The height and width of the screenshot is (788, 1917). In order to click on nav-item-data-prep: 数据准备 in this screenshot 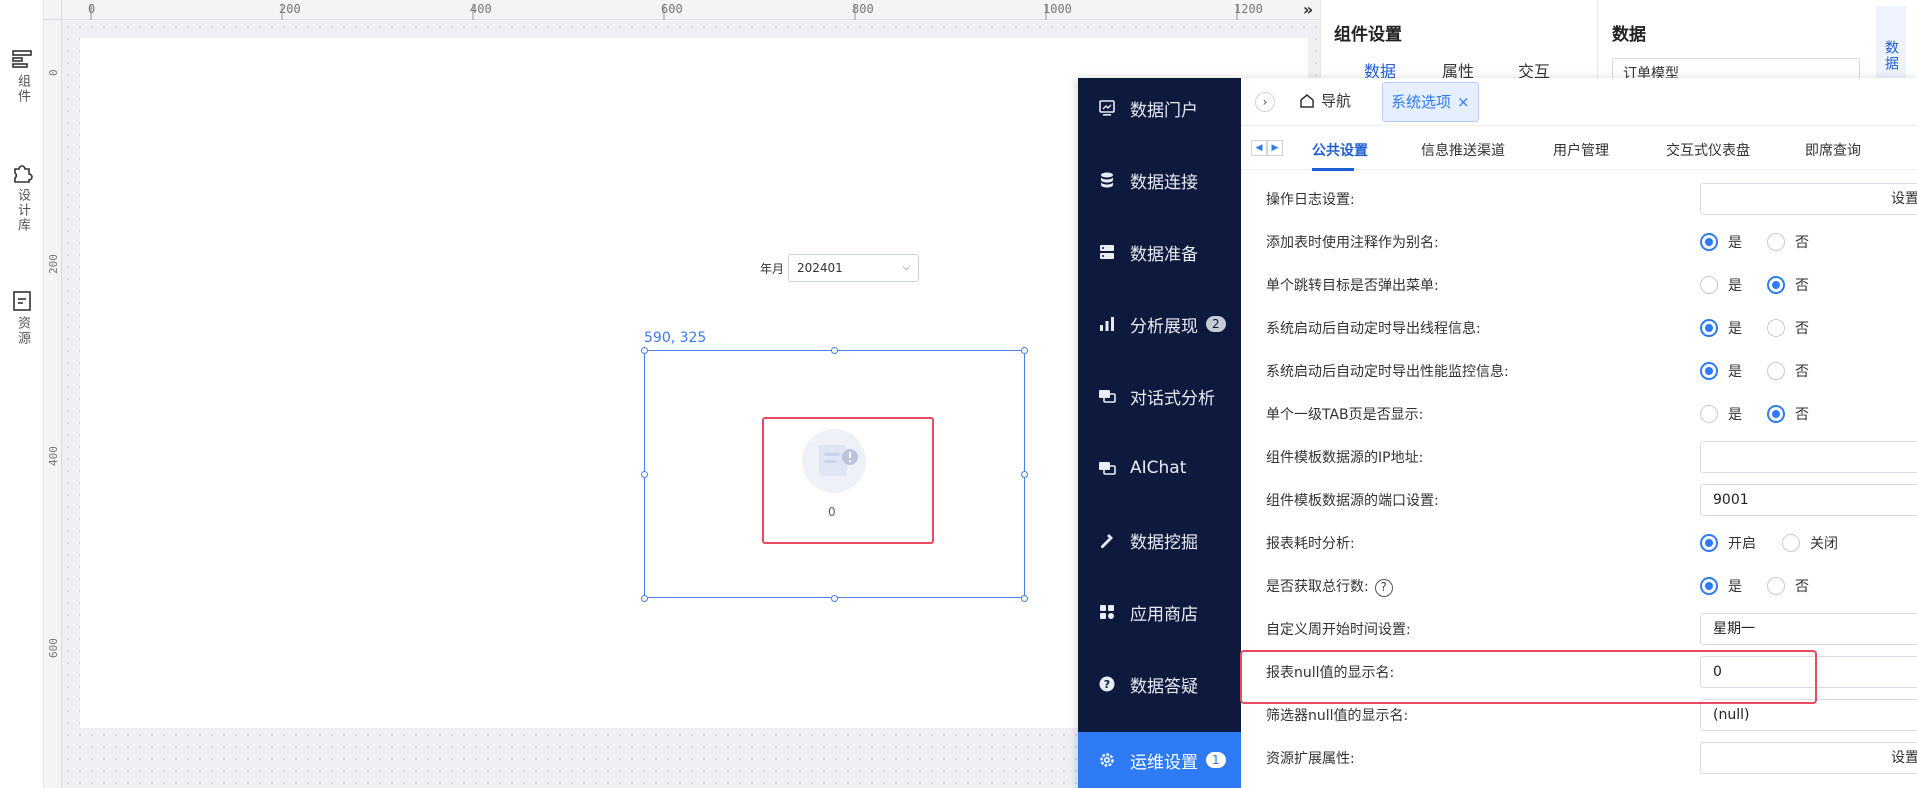, I will do `click(1159, 252)`.